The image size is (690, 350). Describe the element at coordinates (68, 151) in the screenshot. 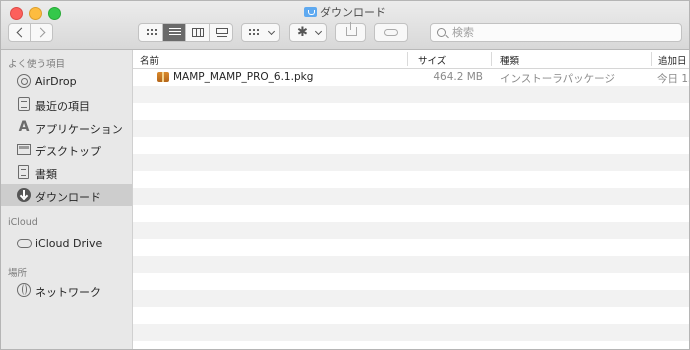

I see `sidebar-item-label: デスクトップ` at that location.